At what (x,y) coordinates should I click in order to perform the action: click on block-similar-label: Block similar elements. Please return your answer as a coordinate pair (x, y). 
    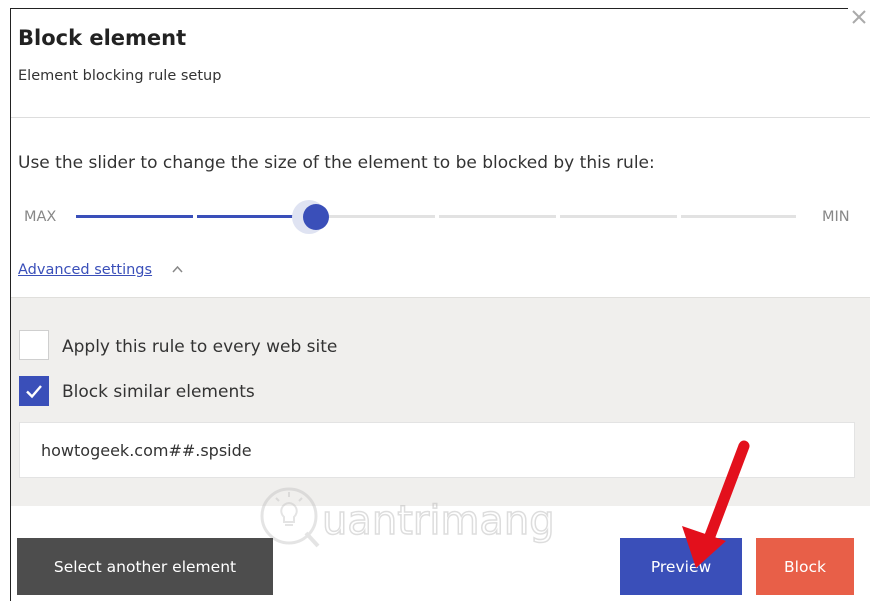
    Looking at the image, I should click on (158, 392).